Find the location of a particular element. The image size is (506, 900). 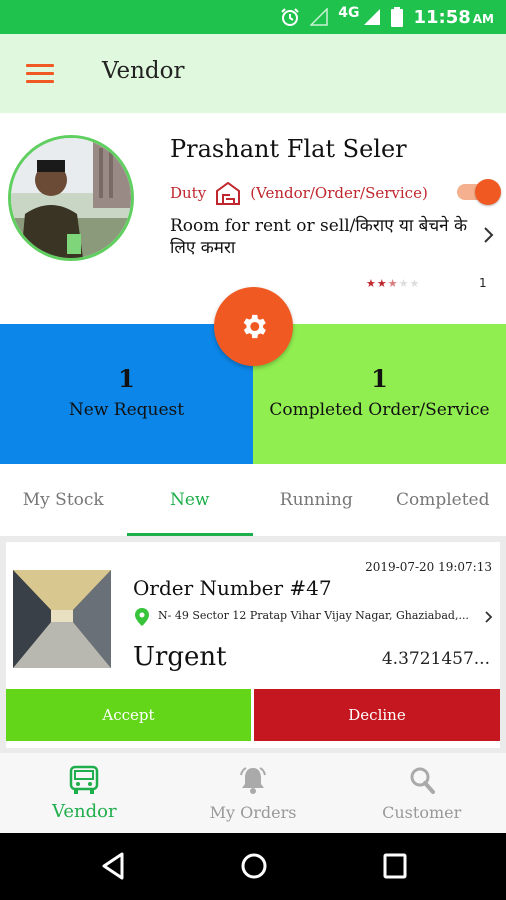

new-request-label: New Request is located at coordinates (126, 410).